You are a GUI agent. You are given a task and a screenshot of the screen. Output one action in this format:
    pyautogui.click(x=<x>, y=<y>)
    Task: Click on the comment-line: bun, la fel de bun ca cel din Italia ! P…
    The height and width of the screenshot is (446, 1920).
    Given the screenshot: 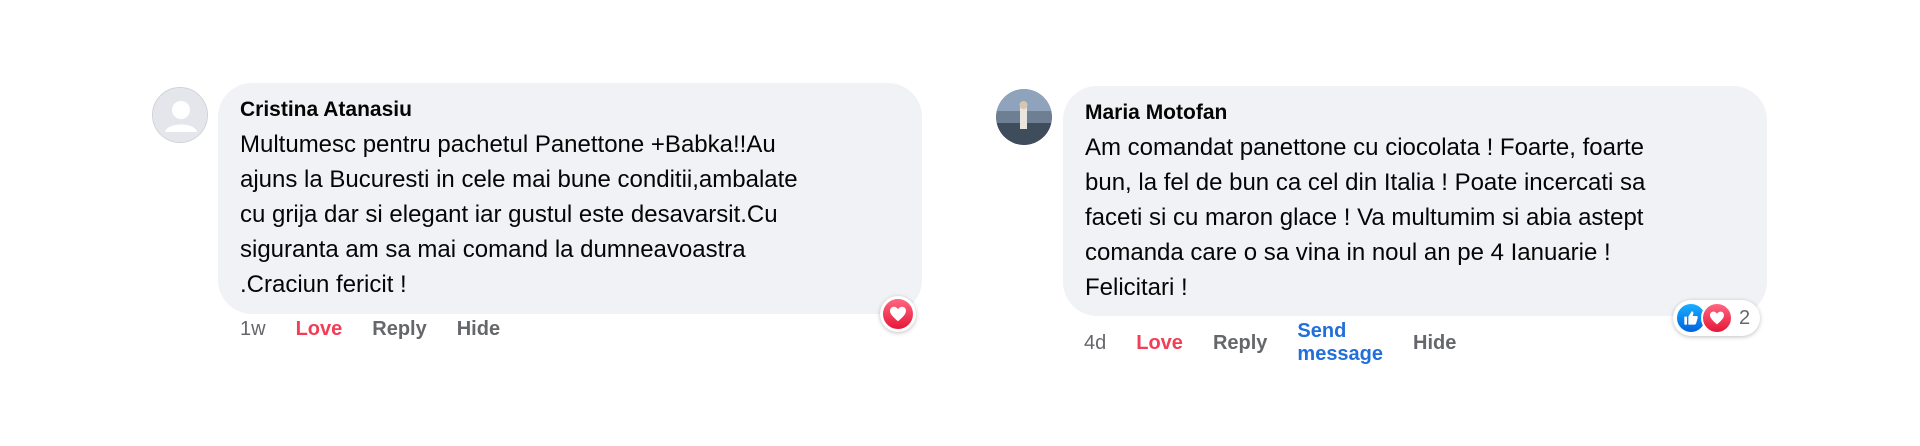 What is the action you would take?
    pyautogui.click(x=1365, y=182)
    